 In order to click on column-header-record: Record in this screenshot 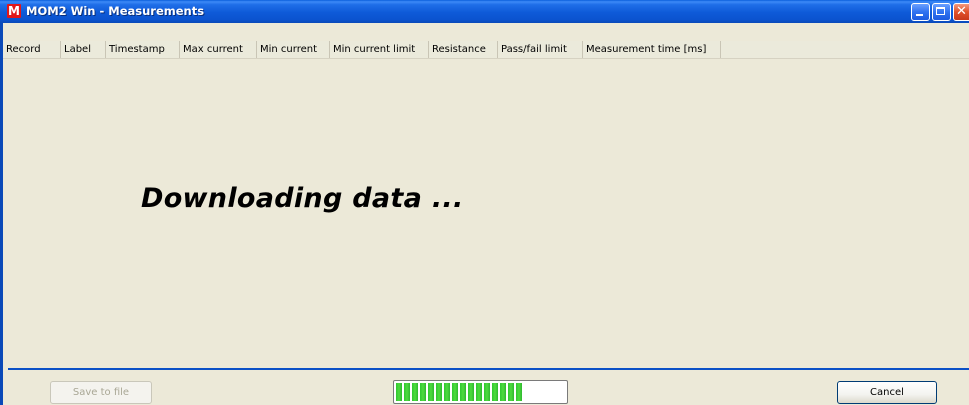, I will do `click(32, 49)`.